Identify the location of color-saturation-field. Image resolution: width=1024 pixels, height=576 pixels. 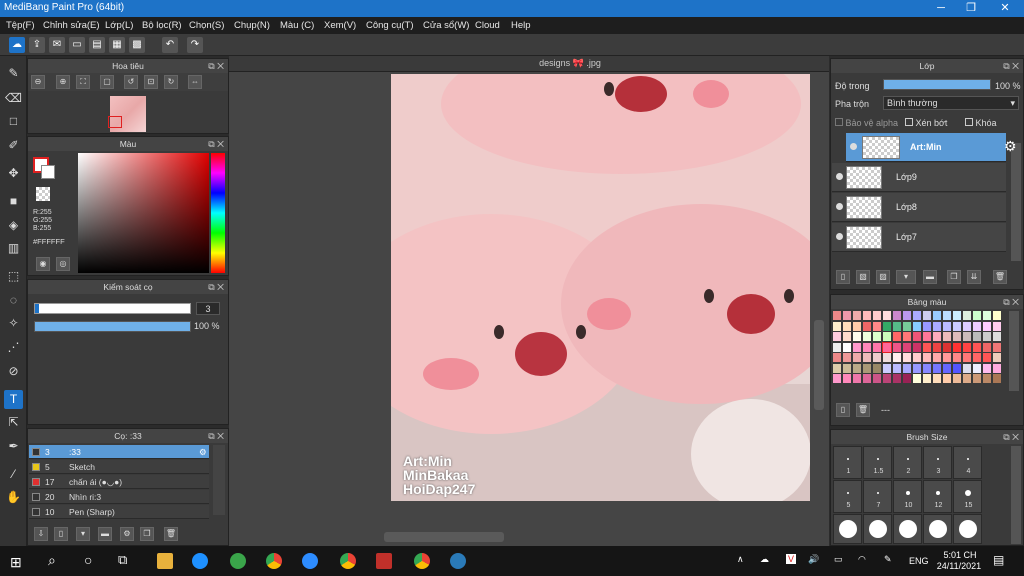
(143, 213).